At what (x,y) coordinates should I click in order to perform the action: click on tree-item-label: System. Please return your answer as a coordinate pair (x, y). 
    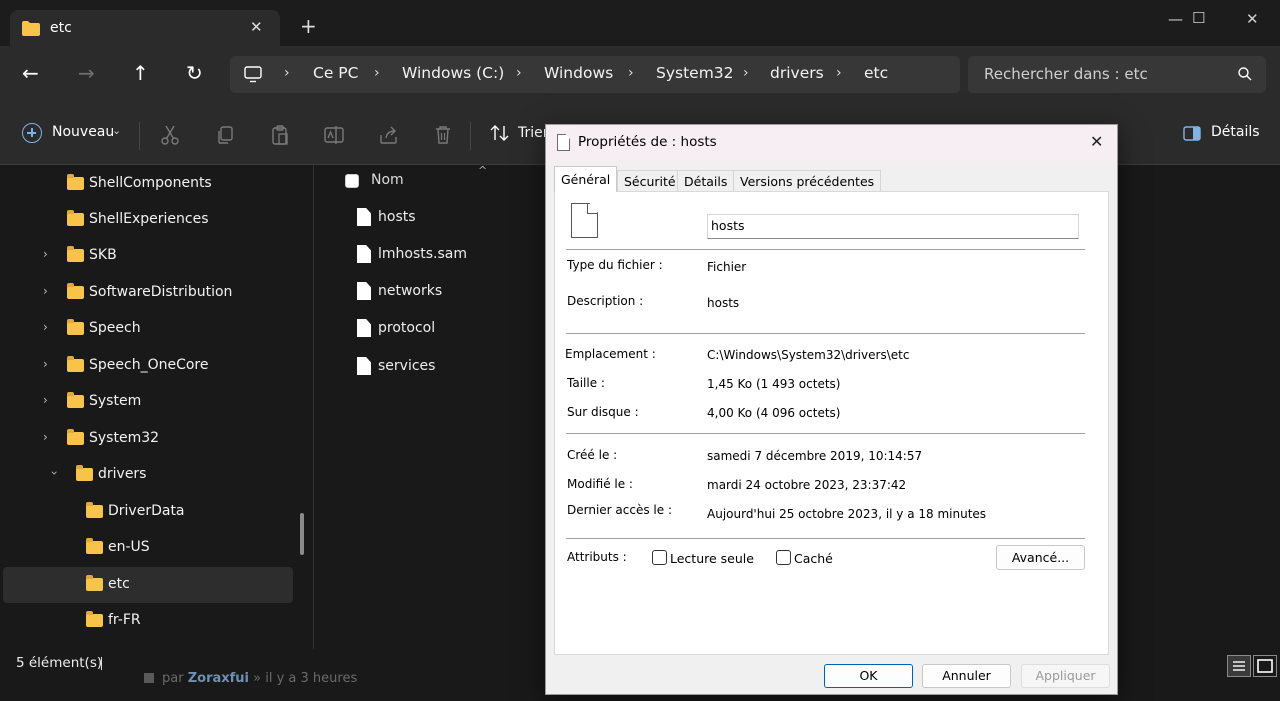
    Looking at the image, I should click on (115, 401).